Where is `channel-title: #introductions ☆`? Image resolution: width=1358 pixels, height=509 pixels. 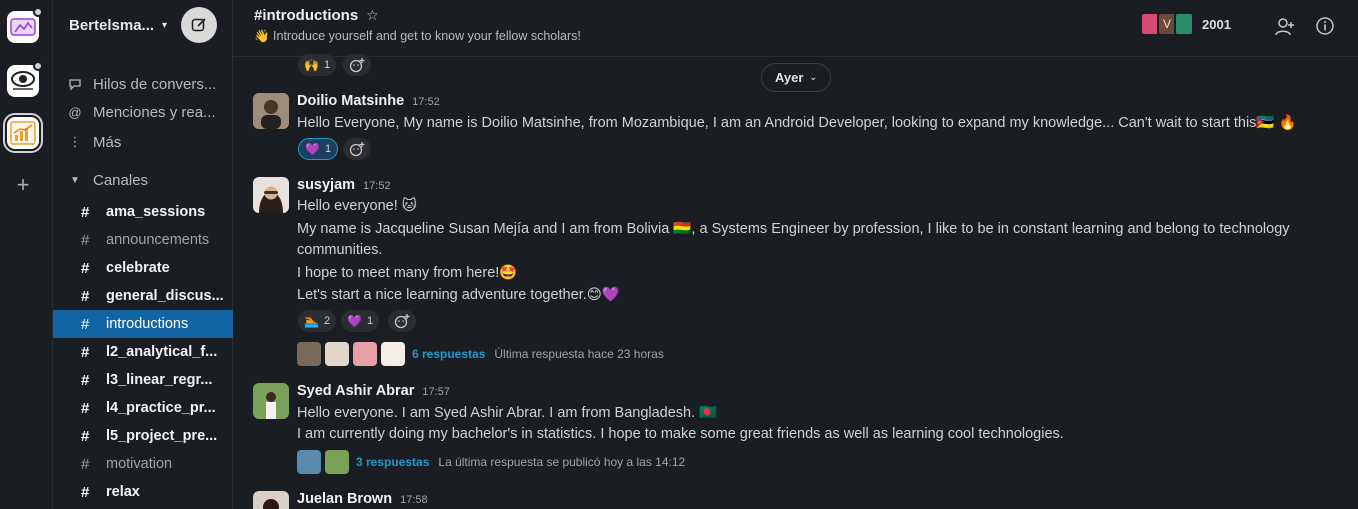
channel-title: #introductions ☆ is located at coordinates (316, 15).